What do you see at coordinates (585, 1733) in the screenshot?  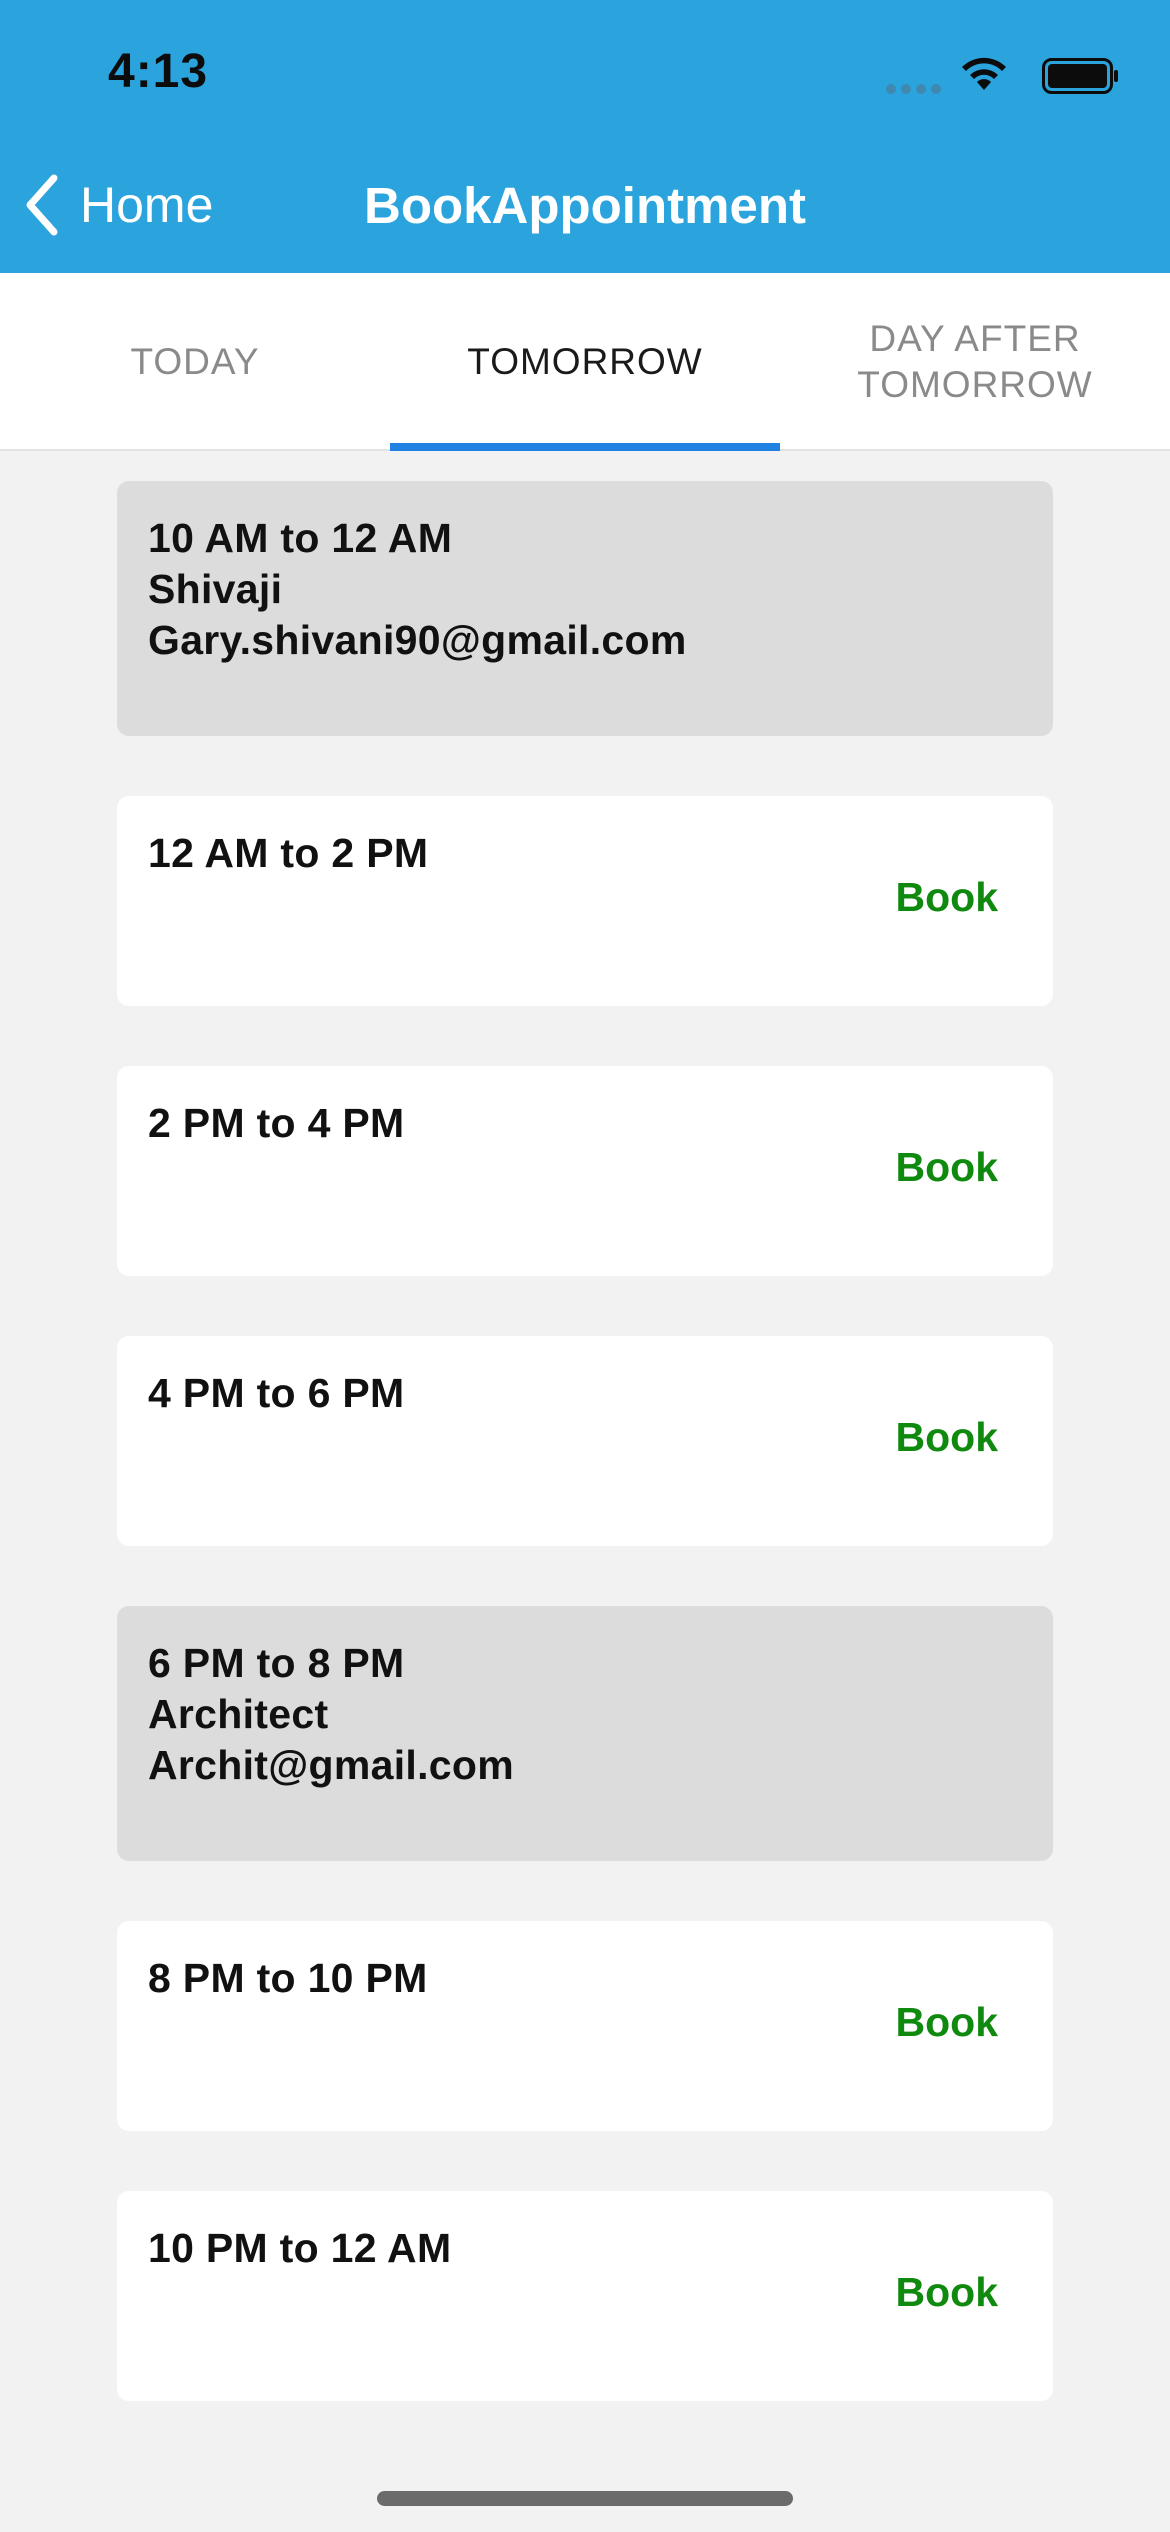 I see `slot-card-booked: 6 PM to 8 PM Architect Archit@gmail.com` at bounding box center [585, 1733].